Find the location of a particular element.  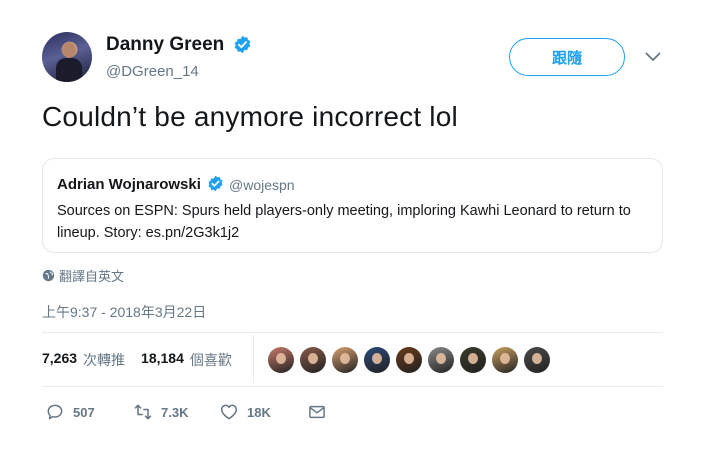

tweet-timestamp: 上午9:37 - 2018年3月22日 is located at coordinates (124, 312).